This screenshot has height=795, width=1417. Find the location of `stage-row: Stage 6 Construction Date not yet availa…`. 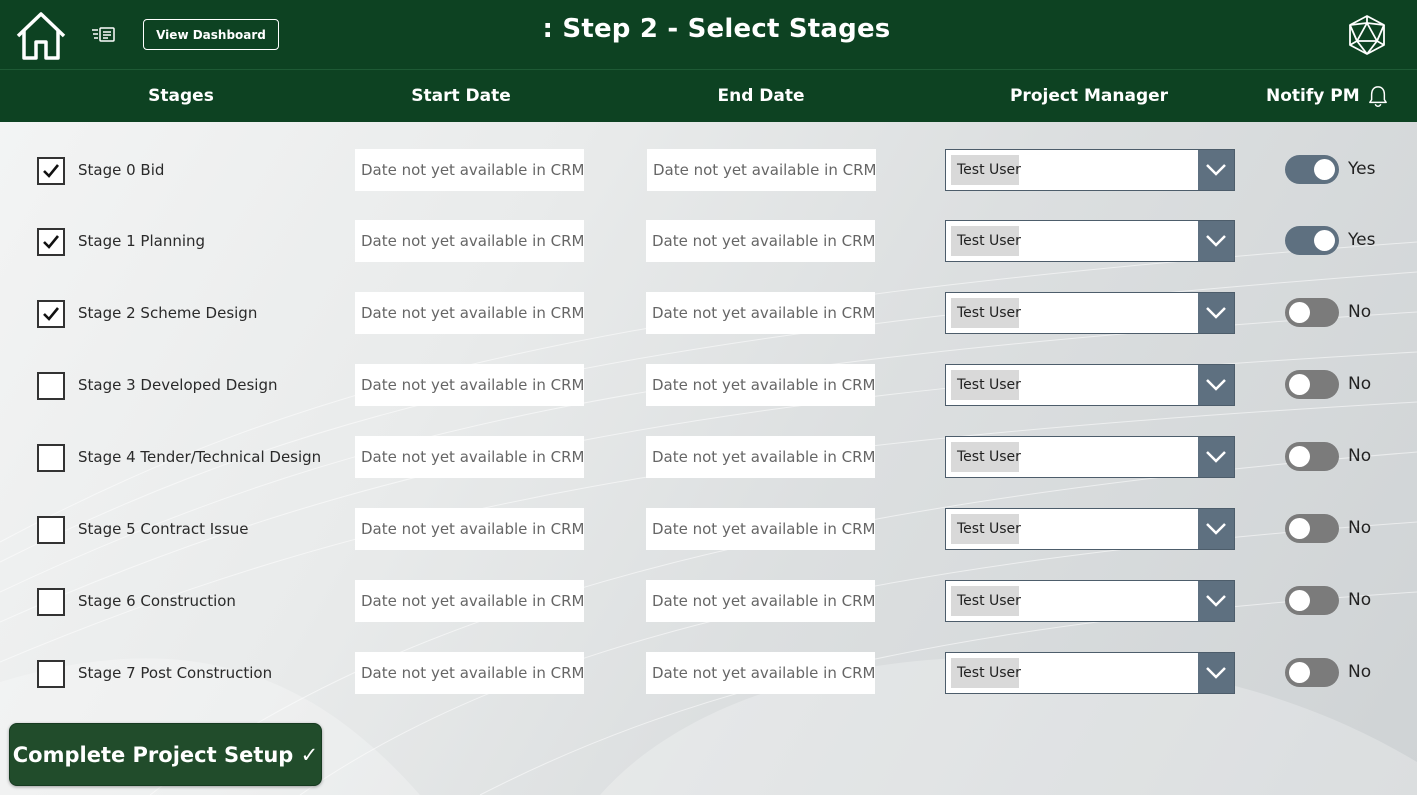

stage-row: Stage 6 Construction Date not yet availa… is located at coordinates (708, 602).